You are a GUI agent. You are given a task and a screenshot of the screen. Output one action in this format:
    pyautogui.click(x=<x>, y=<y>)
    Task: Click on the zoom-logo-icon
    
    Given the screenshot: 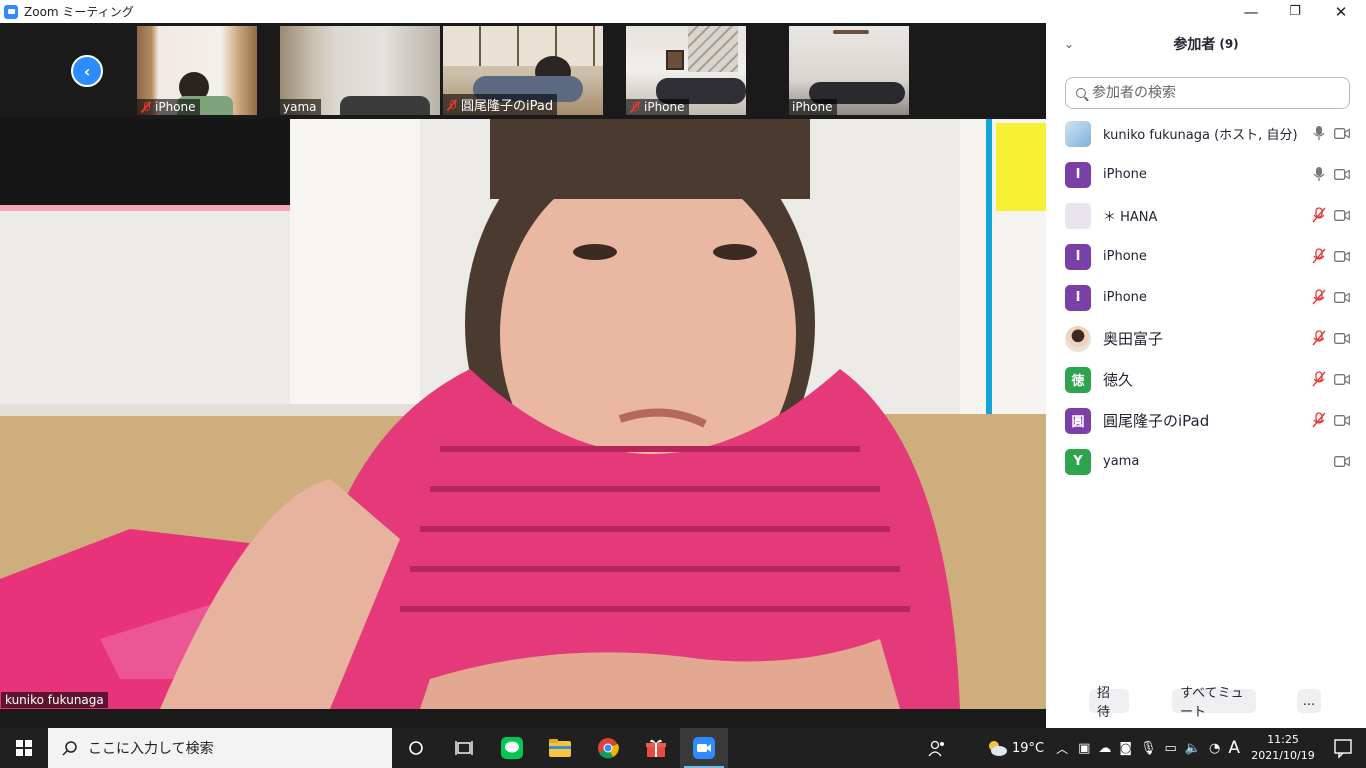 What is the action you would take?
    pyautogui.click(x=11, y=11)
    